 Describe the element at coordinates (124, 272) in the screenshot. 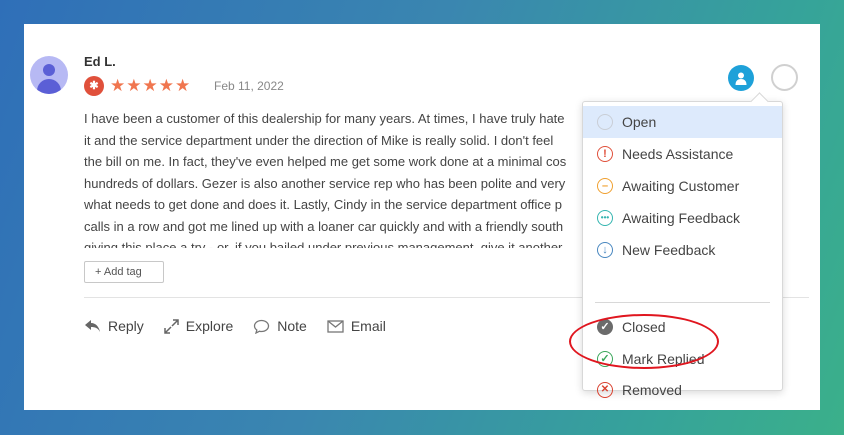

I see `add-tag-button: + Add tag` at that location.